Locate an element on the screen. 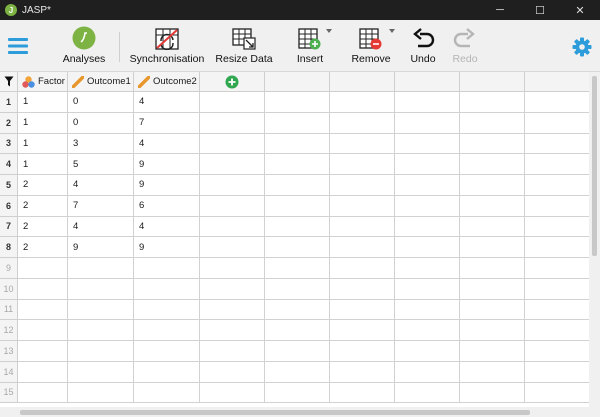  row-number: 8 is located at coordinates (9, 247).